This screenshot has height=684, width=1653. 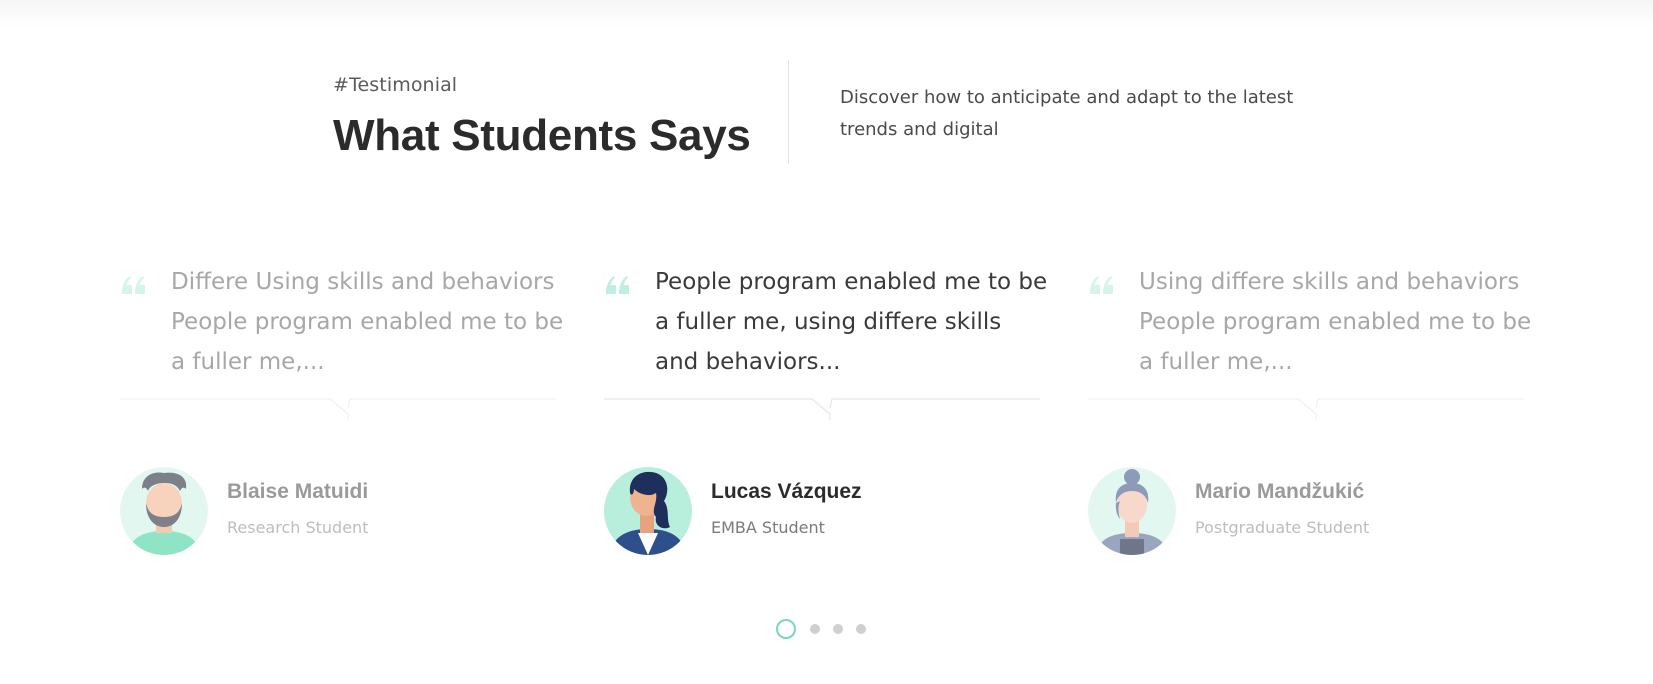 What do you see at coordinates (786, 629) in the screenshot?
I see `pagination-dot-active` at bounding box center [786, 629].